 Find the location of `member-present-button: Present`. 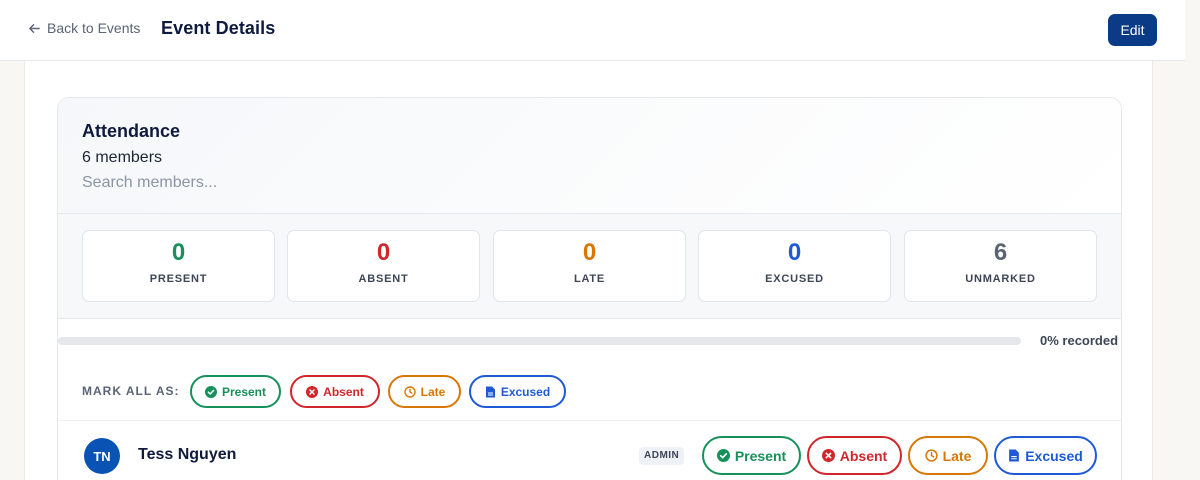

member-present-button: Present is located at coordinates (751, 455).